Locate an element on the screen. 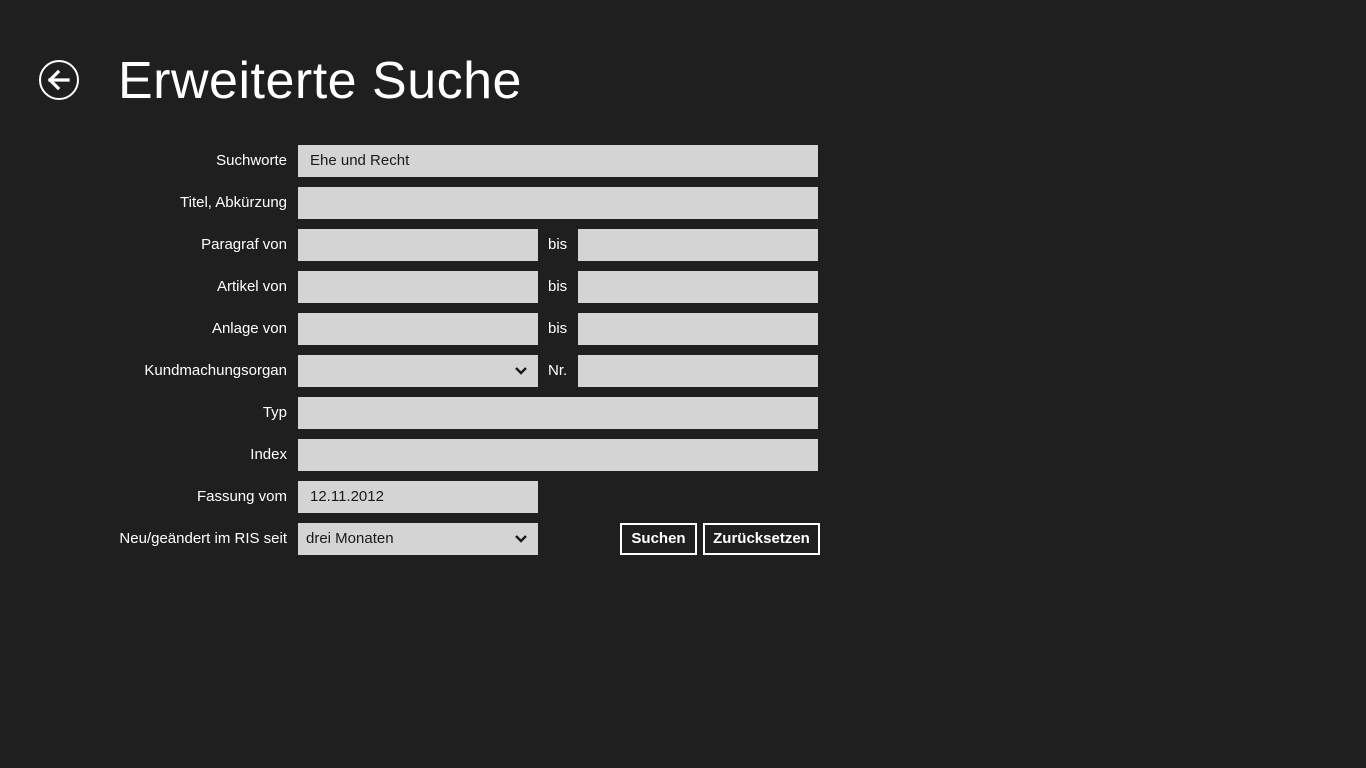  anlage-label: Anlage von is located at coordinates (249, 328).